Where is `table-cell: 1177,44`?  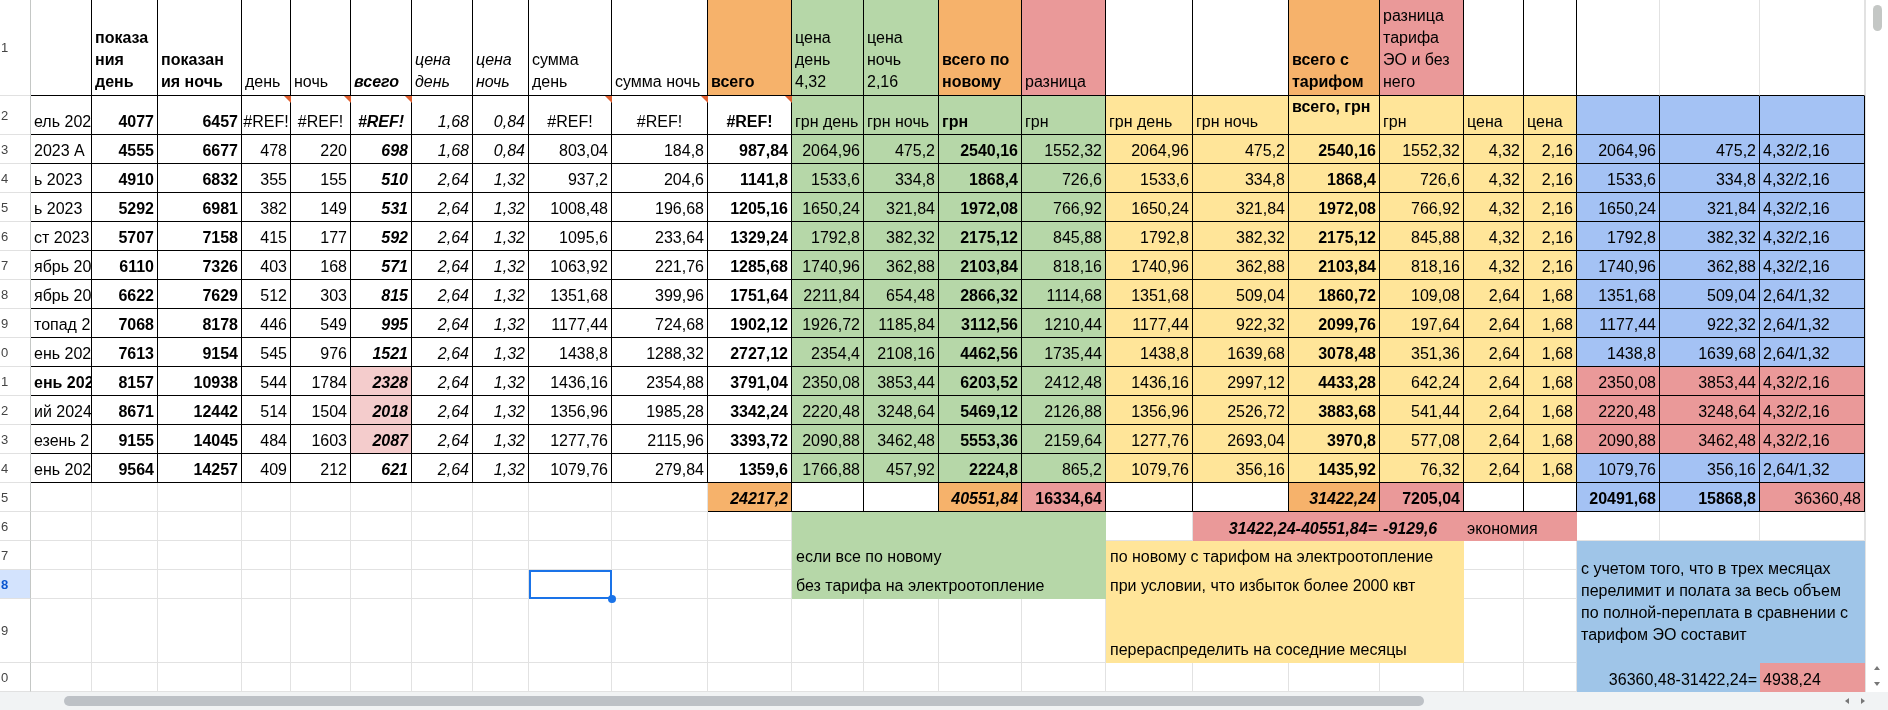
table-cell: 1177,44 is located at coordinates (1618, 323).